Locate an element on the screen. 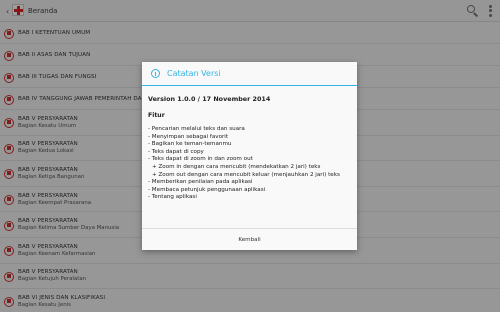 This screenshot has height=312, width=500. features-heading: Fitur is located at coordinates (156, 115).